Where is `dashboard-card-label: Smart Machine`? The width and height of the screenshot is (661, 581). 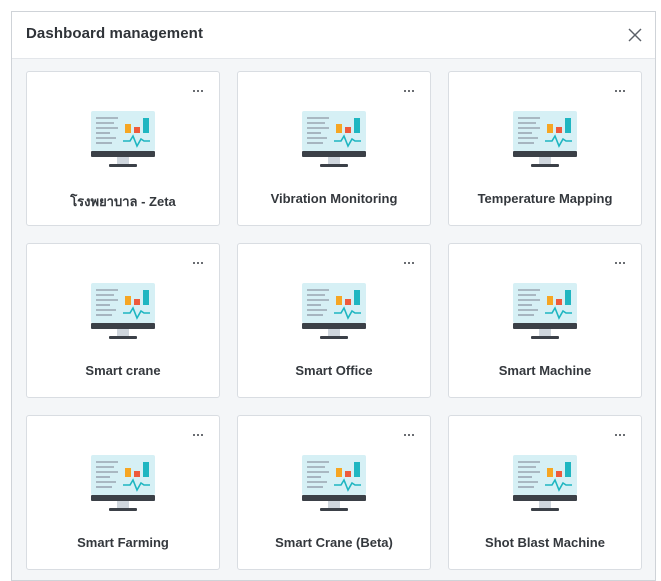 dashboard-card-label: Smart Machine is located at coordinates (545, 370).